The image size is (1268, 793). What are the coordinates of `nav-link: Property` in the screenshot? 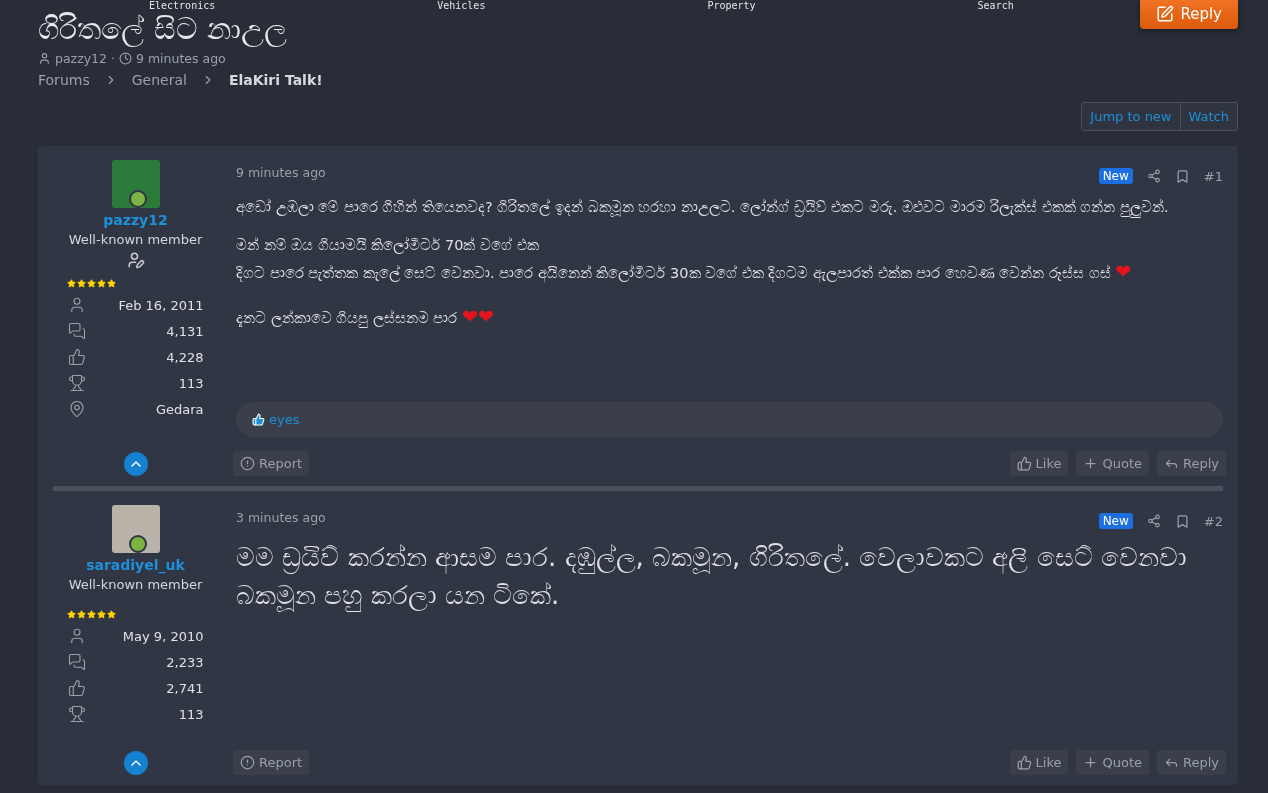 It's located at (731, 5).